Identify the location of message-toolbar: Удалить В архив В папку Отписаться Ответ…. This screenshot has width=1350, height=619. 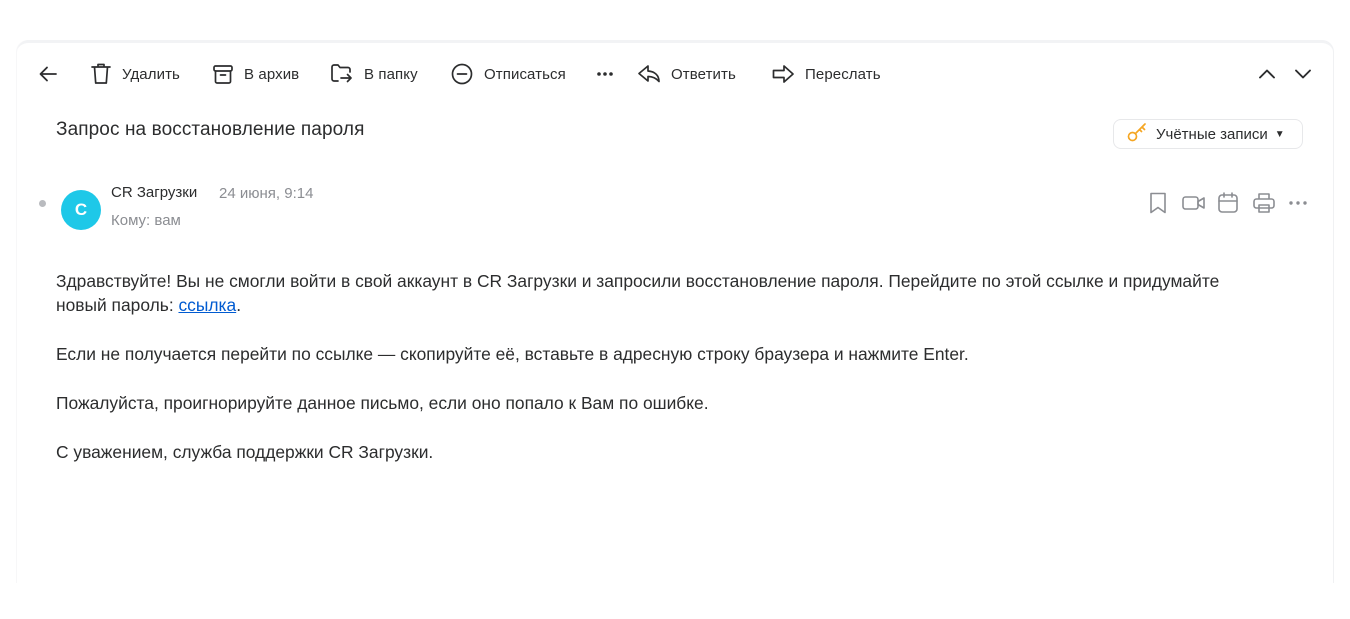
(675, 74).